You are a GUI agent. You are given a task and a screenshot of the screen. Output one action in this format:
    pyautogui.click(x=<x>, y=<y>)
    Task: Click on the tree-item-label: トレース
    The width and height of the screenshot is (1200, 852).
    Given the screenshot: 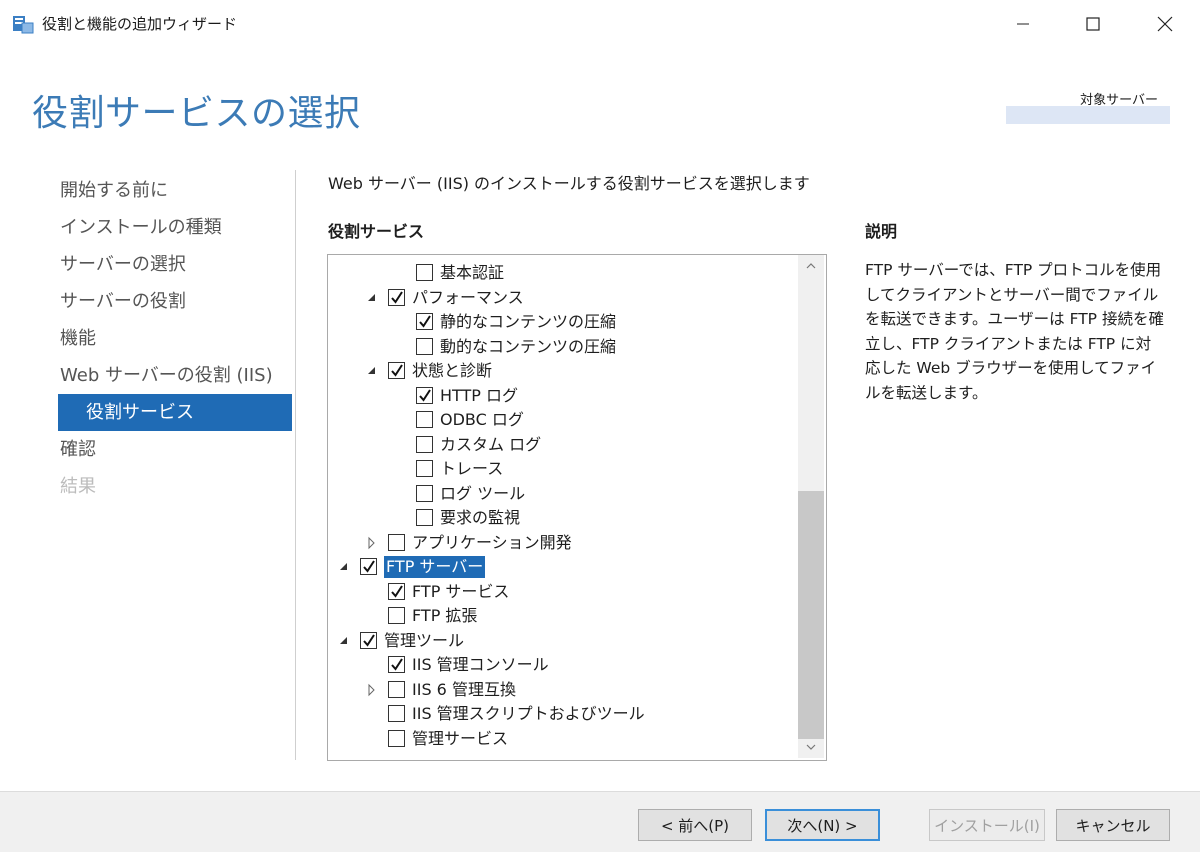 What is the action you would take?
    pyautogui.click(x=472, y=468)
    